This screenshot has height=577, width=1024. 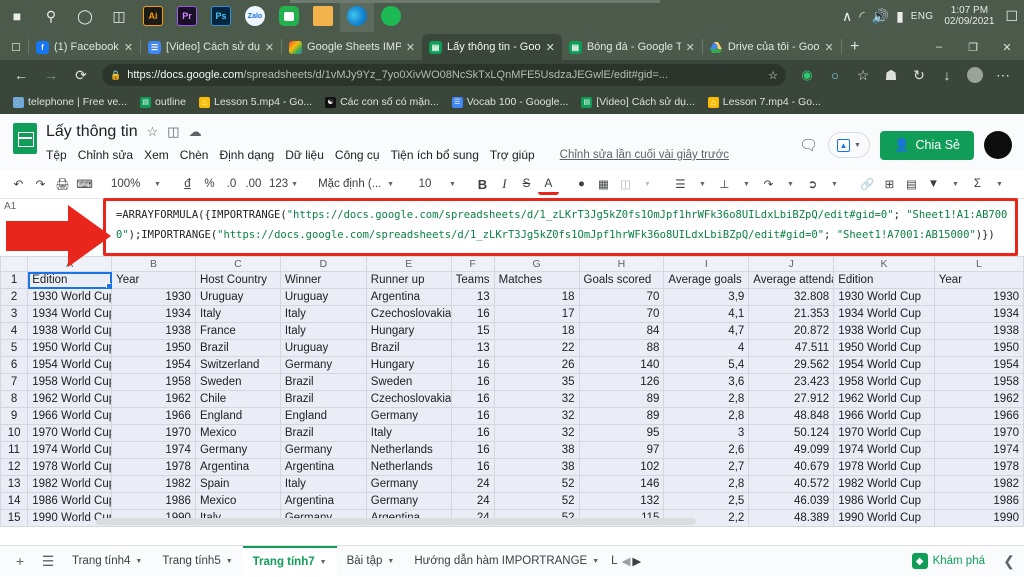 I want to click on wrap-caret-icon: ▼, so click(x=790, y=184).